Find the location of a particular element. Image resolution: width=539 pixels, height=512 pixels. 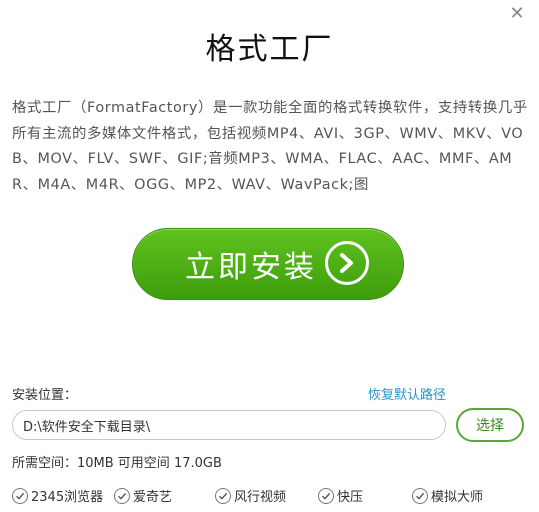

bundled-options: 2345浏览器 爱奇艺 风行视频 快压 模拟大师 is located at coordinates (272, 497).